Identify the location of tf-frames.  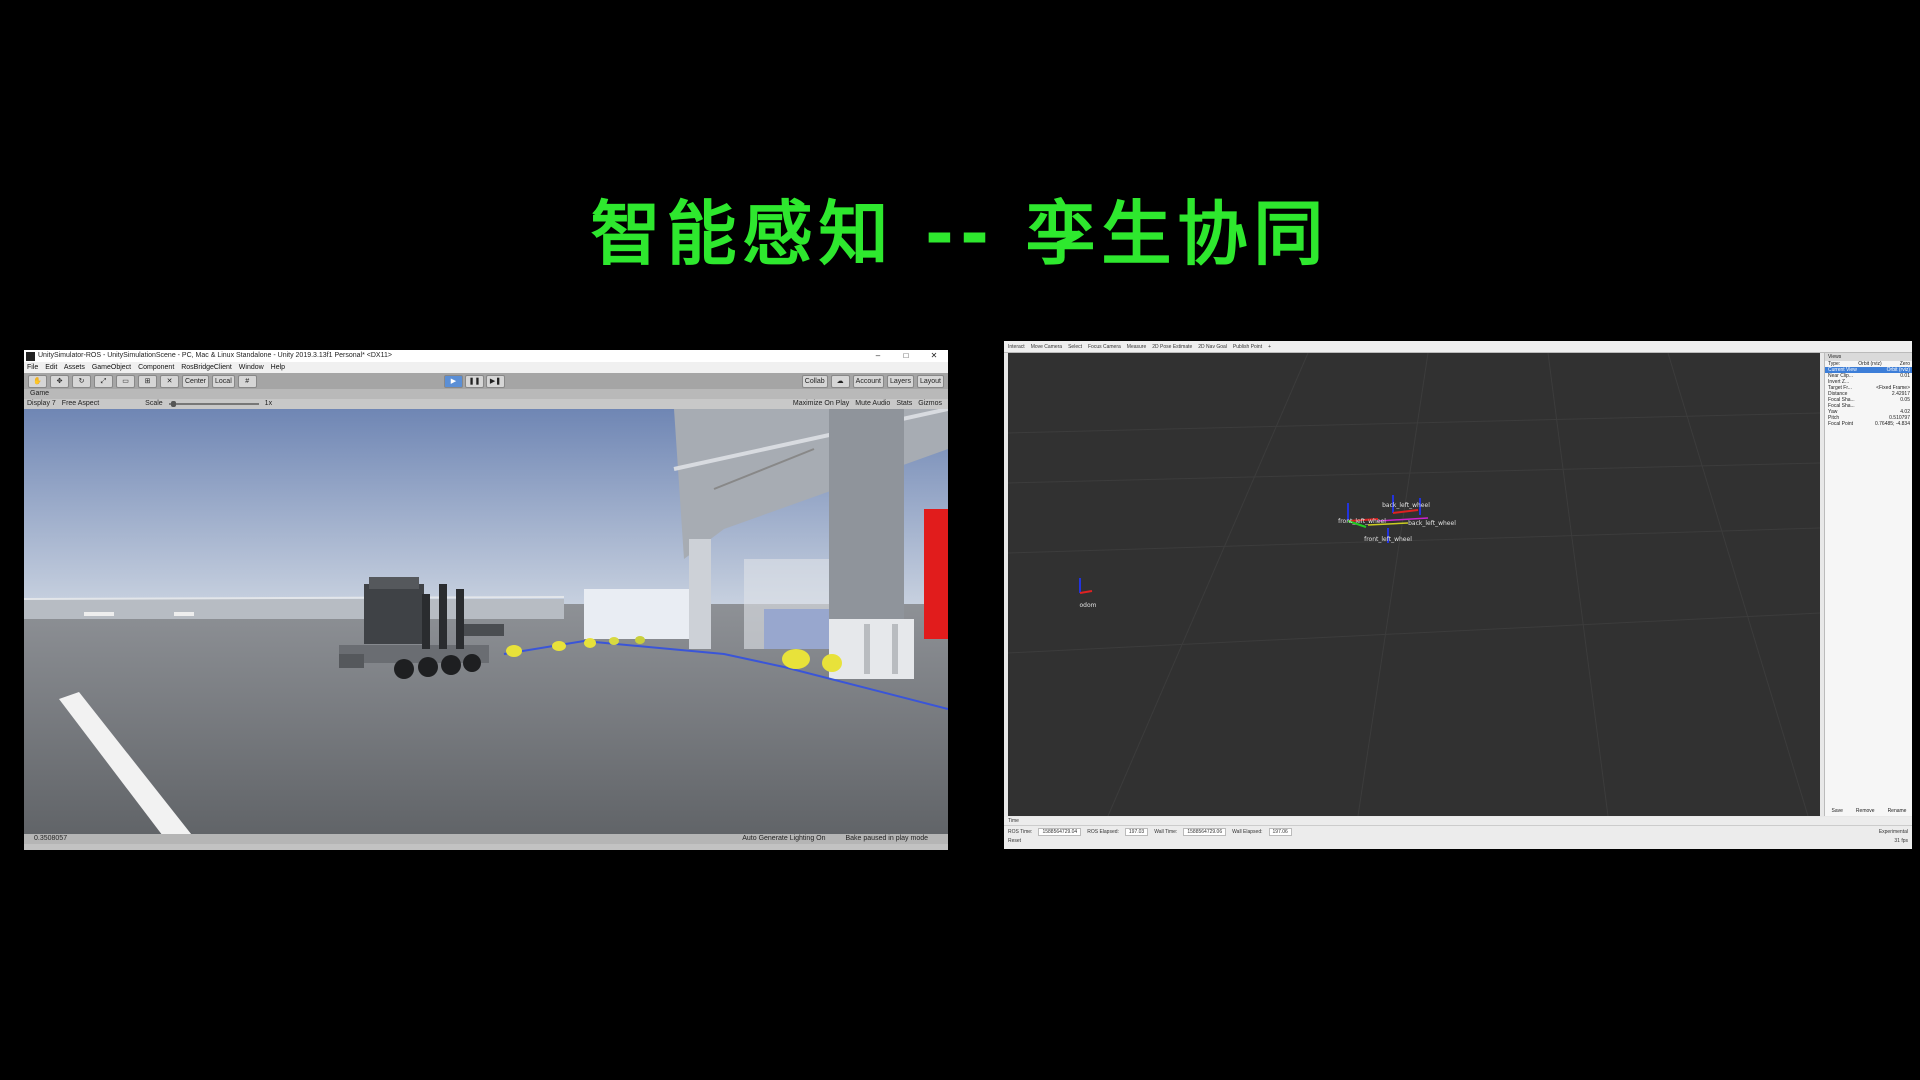
(1254, 544).